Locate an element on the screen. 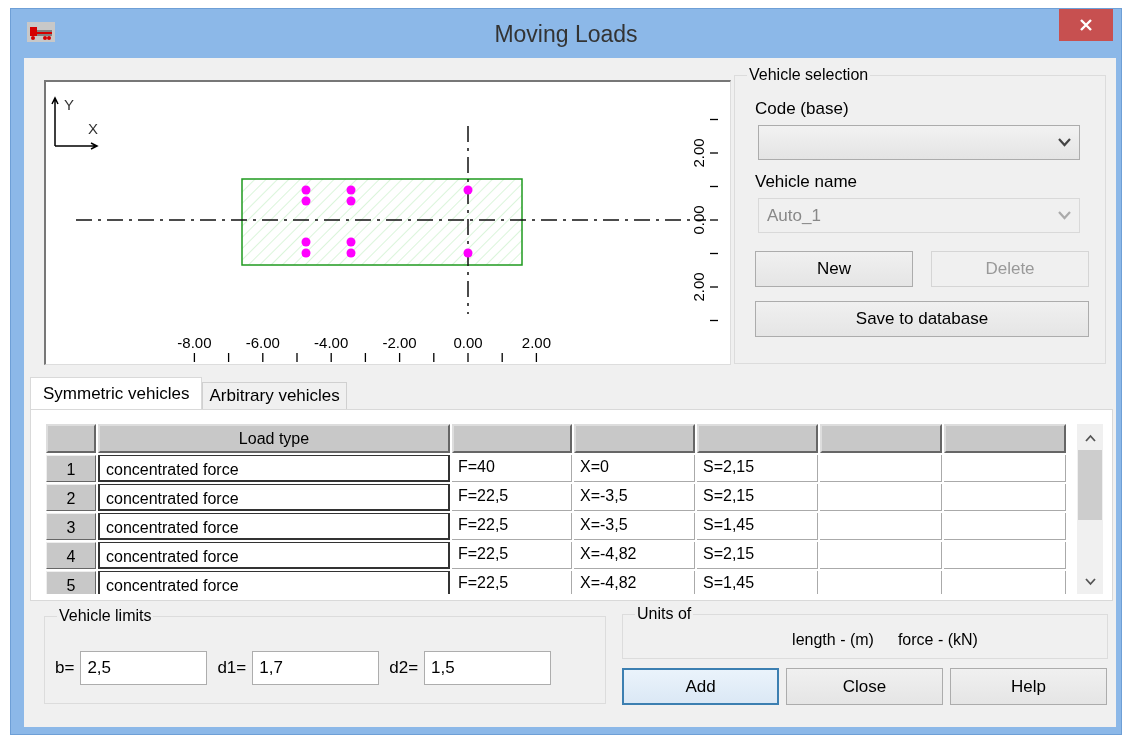 This screenshot has width=1135, height=738. row-number: 3 is located at coordinates (71, 526).